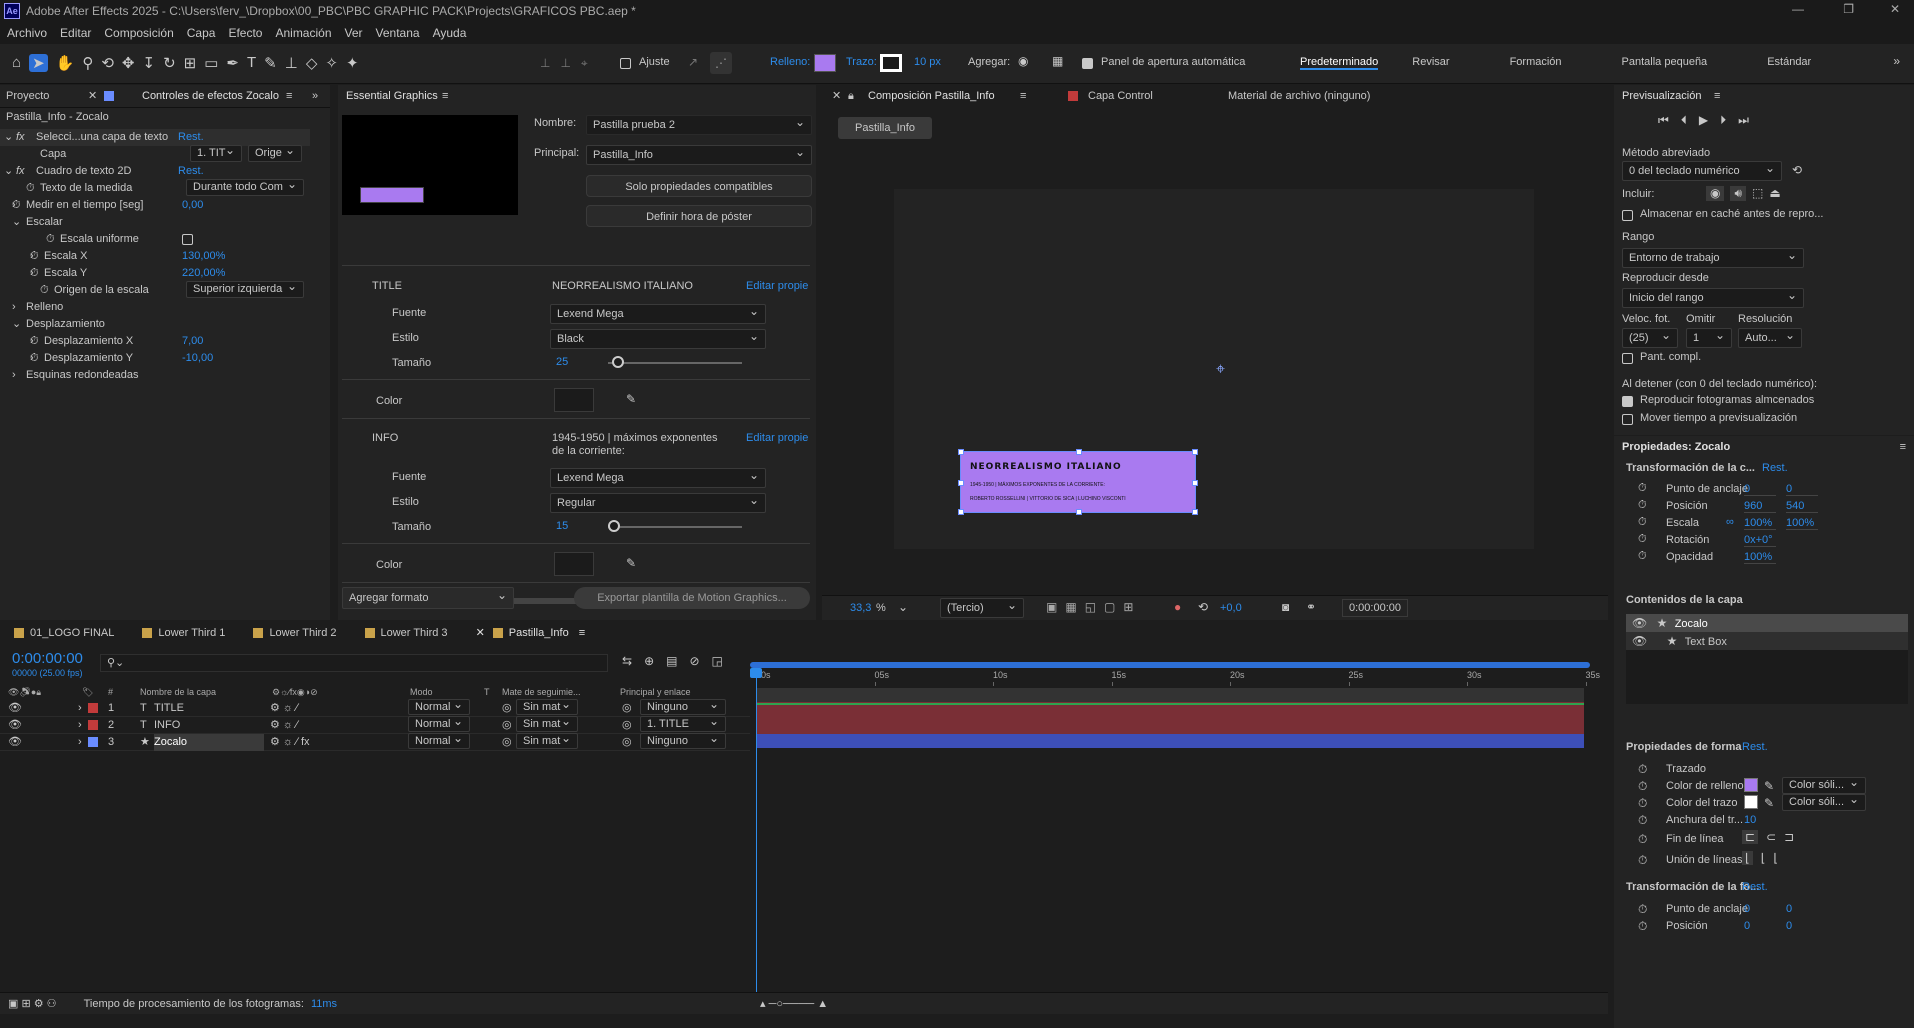  What do you see at coordinates (756, 840) in the screenshot?
I see `playhead` at bounding box center [756, 840].